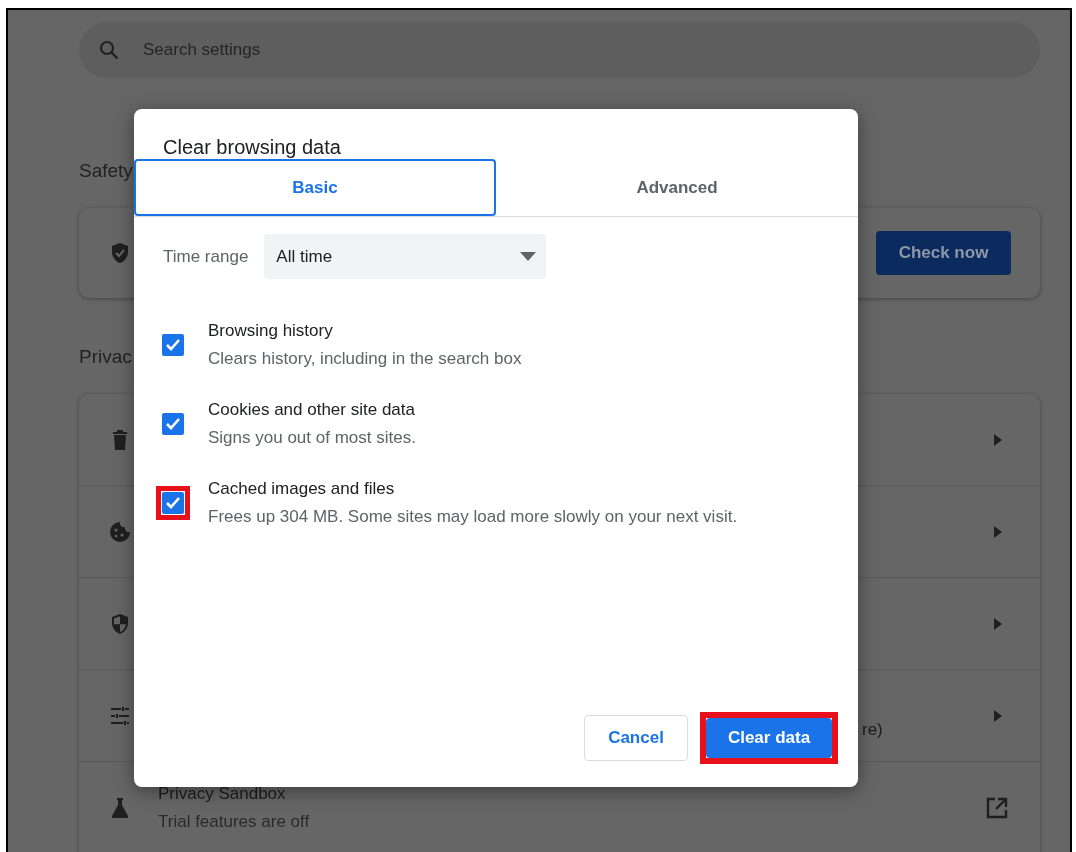 The width and height of the screenshot is (1076, 852). Describe the element at coordinates (365, 359) in the screenshot. I see `option-description: Clears history, including in the search box` at that location.